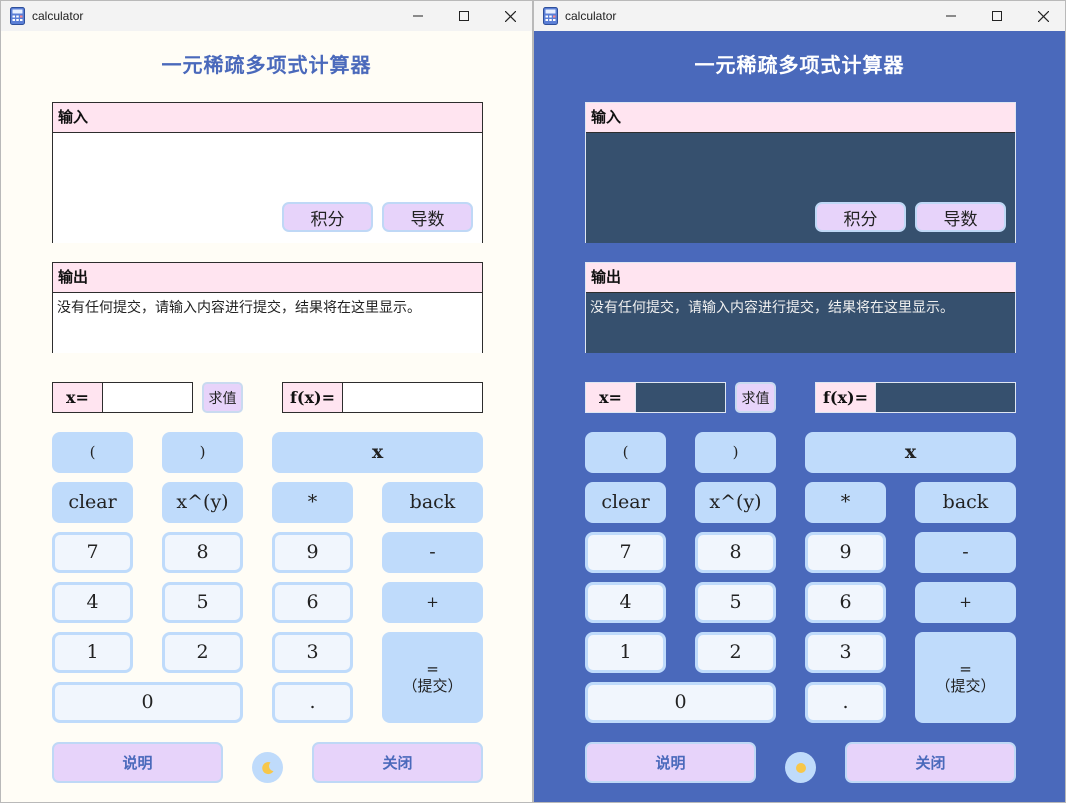 This screenshot has width=1066, height=803. I want to click on moon-icon, so click(267, 767).